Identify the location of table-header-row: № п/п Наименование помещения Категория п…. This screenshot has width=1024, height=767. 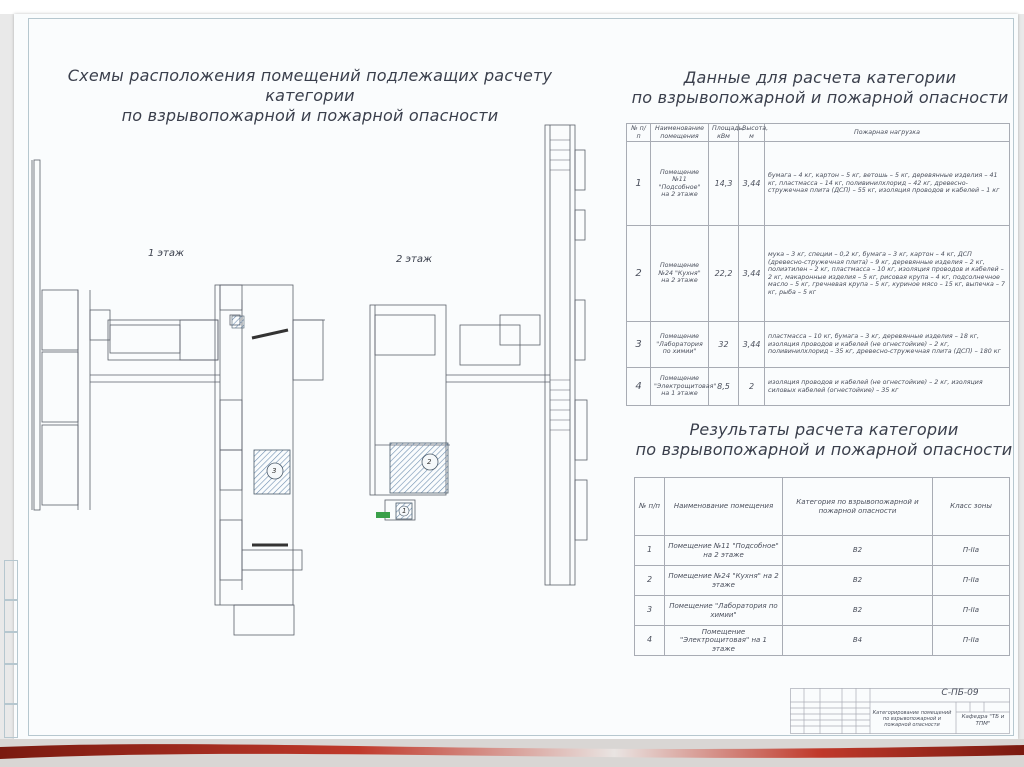
(822, 506).